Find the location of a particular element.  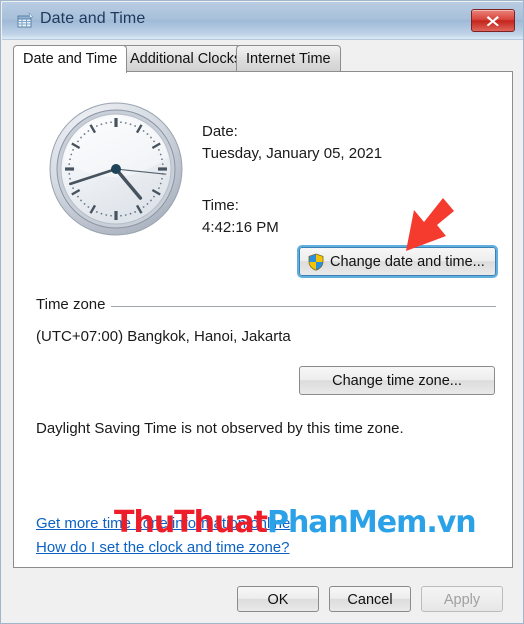

time-zone-value: (UTC+07:00) Bangkok, Hanoi, Jakarta is located at coordinates (163, 336).